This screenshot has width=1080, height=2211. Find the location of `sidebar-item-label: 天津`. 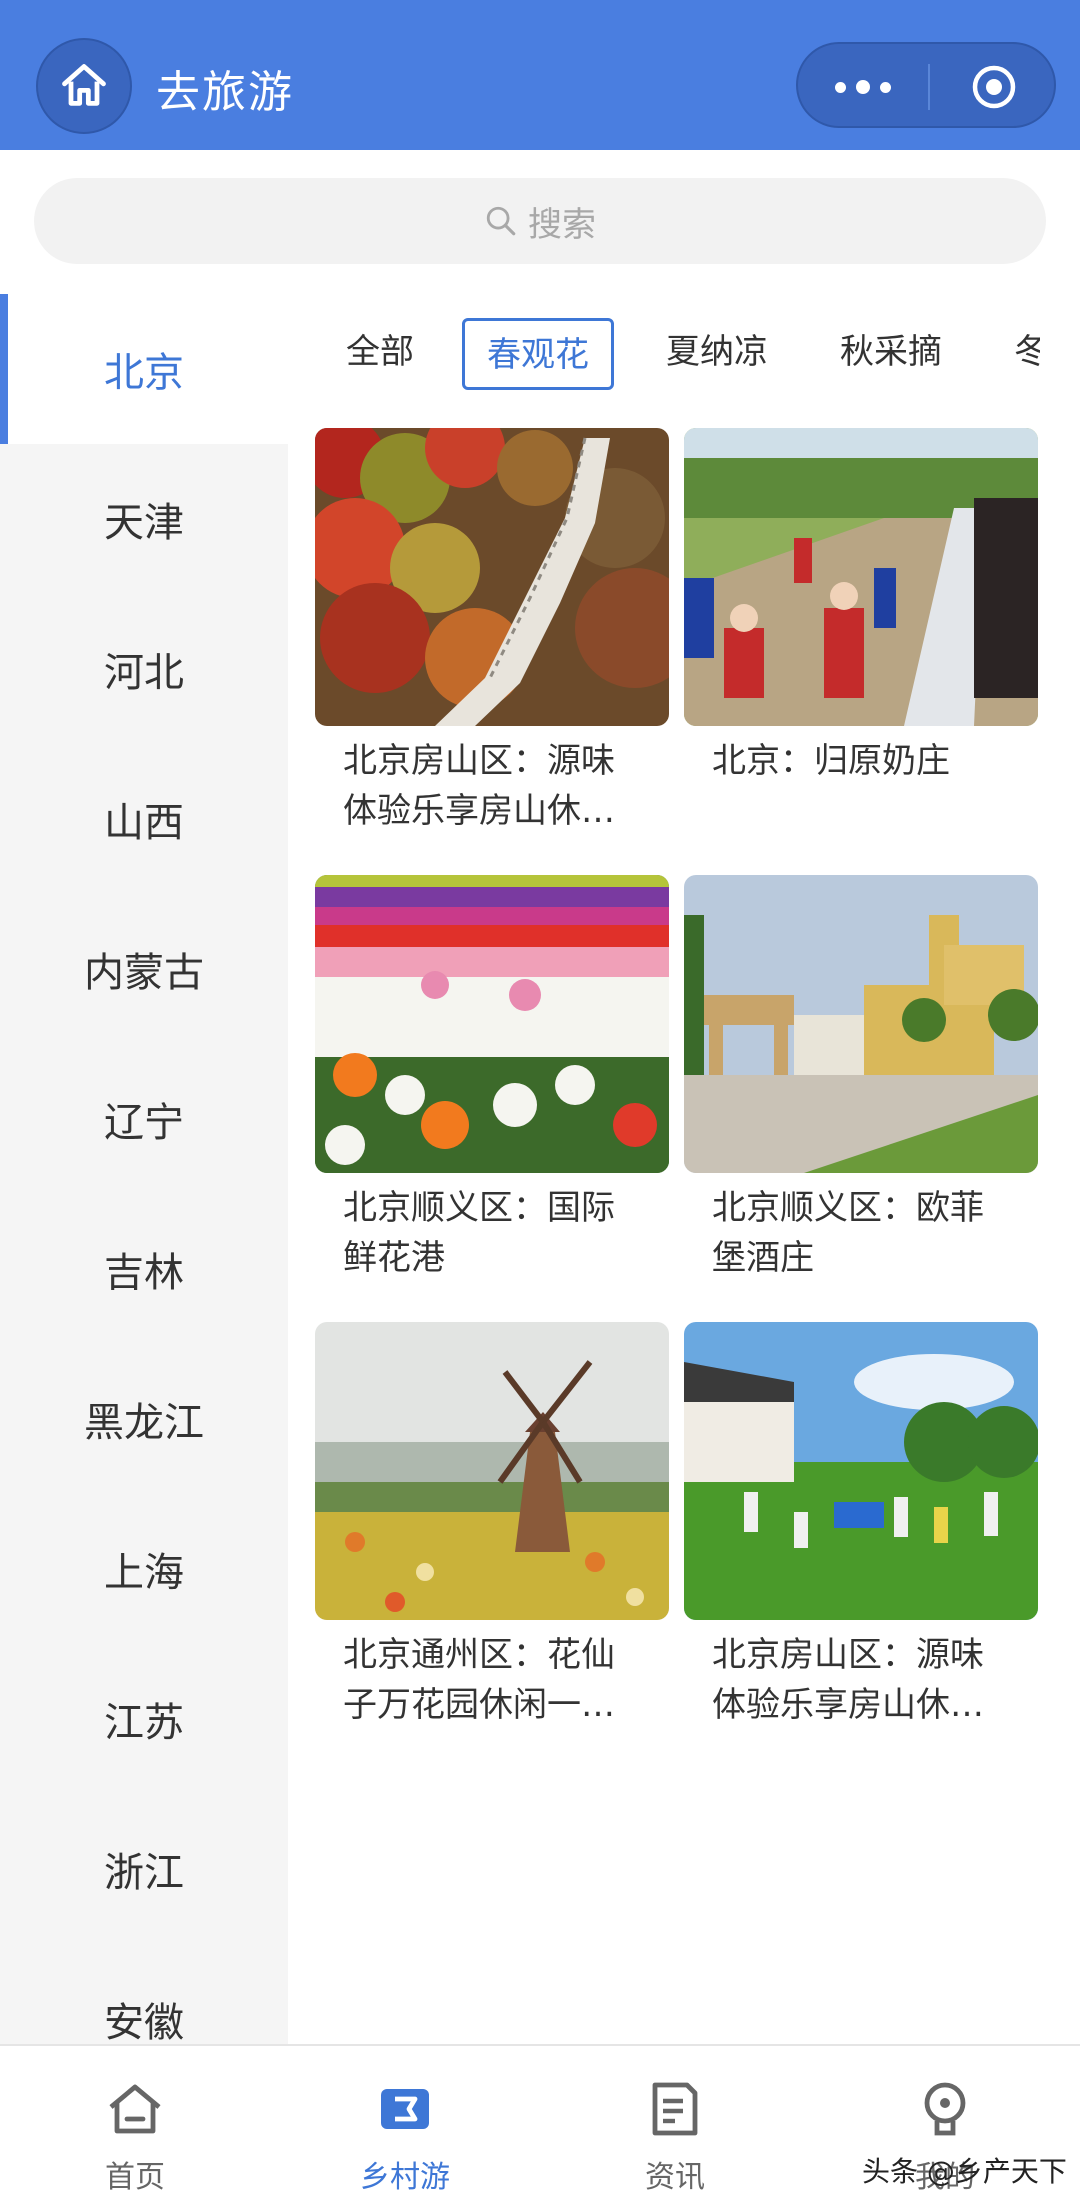

sidebar-item-label: 天津 is located at coordinates (144, 523).